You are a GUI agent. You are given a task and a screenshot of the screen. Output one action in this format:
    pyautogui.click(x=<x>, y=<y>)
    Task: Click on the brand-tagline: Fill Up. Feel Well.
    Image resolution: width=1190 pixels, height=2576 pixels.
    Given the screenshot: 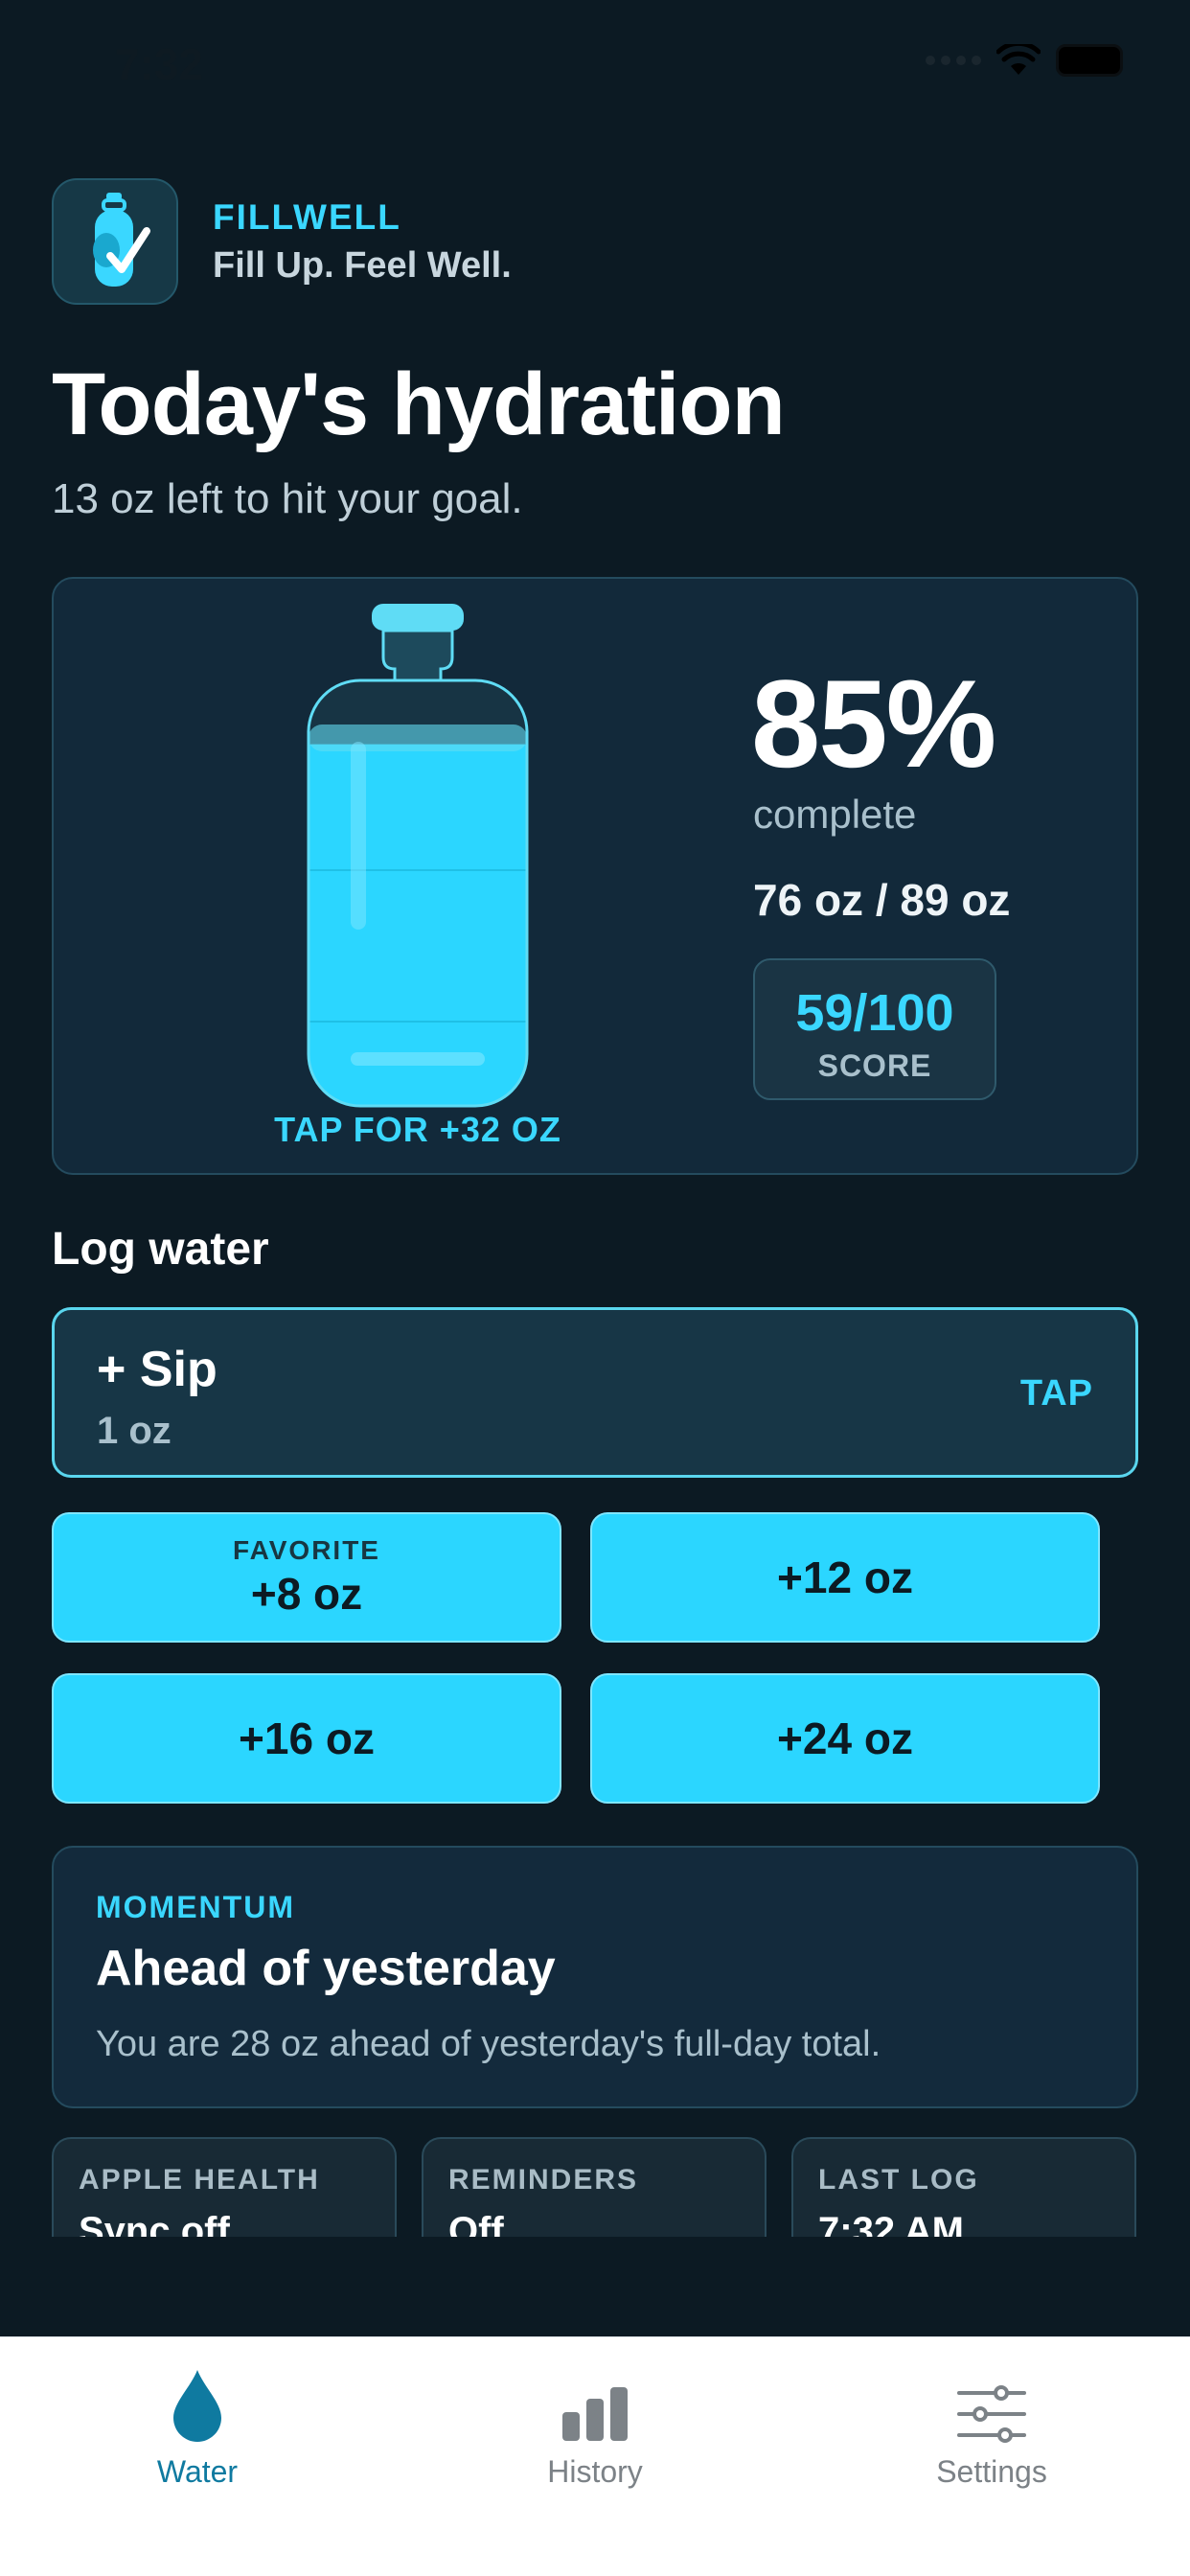 What is the action you would take?
    pyautogui.click(x=363, y=265)
    